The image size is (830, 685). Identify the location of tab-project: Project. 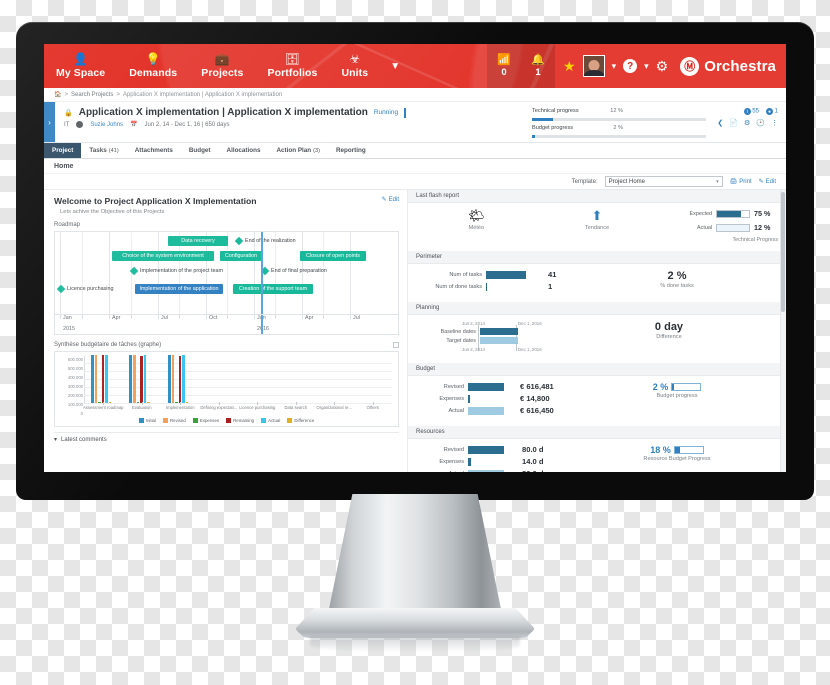
(63, 150).